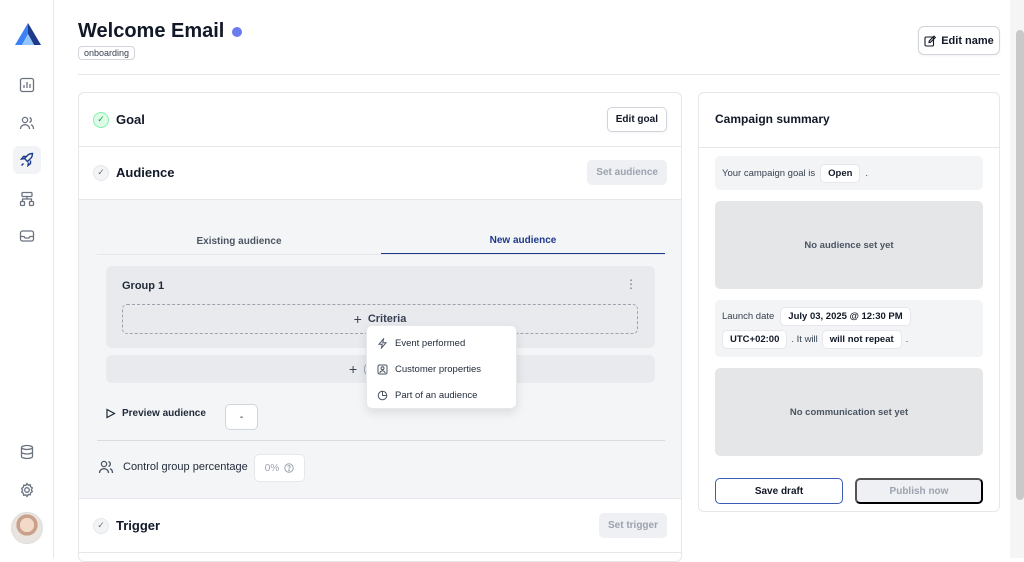 This screenshot has height=562, width=1024. I want to click on edit-name-button: Edit name, so click(959, 40).